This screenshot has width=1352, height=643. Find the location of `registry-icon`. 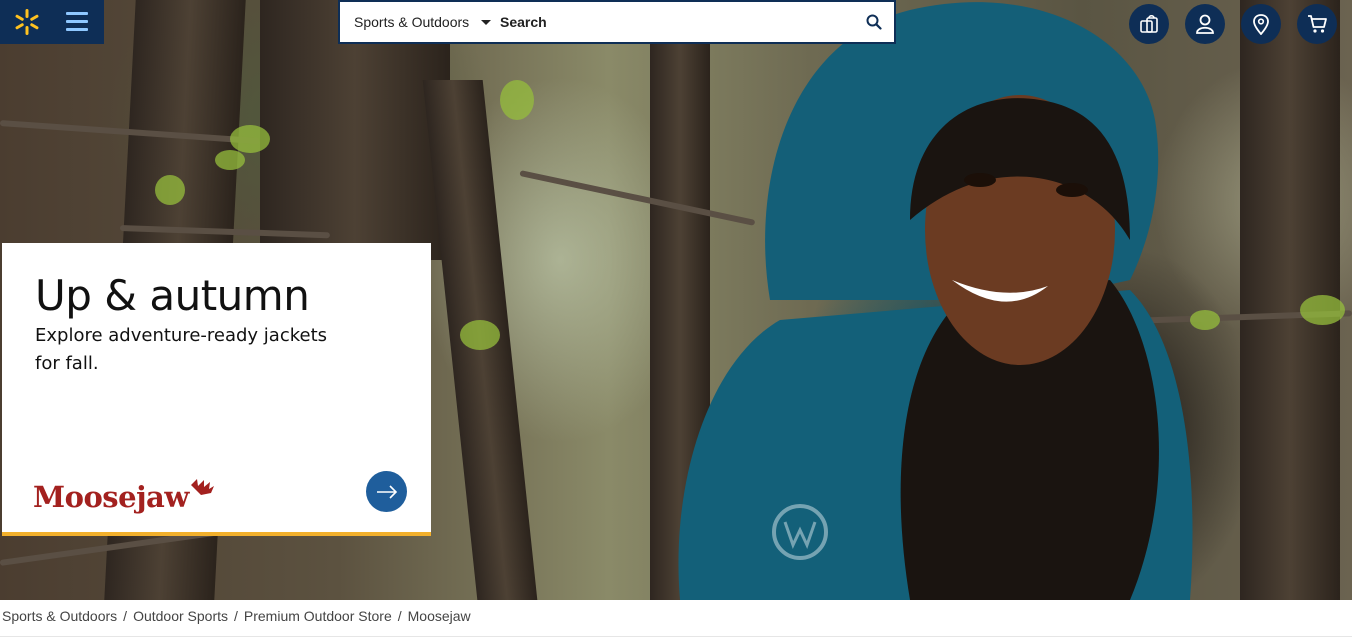

registry-icon is located at coordinates (1149, 23).